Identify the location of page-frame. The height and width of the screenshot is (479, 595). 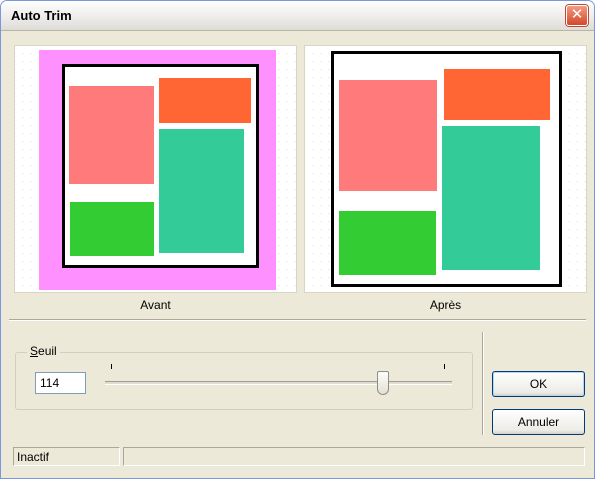
(160, 166).